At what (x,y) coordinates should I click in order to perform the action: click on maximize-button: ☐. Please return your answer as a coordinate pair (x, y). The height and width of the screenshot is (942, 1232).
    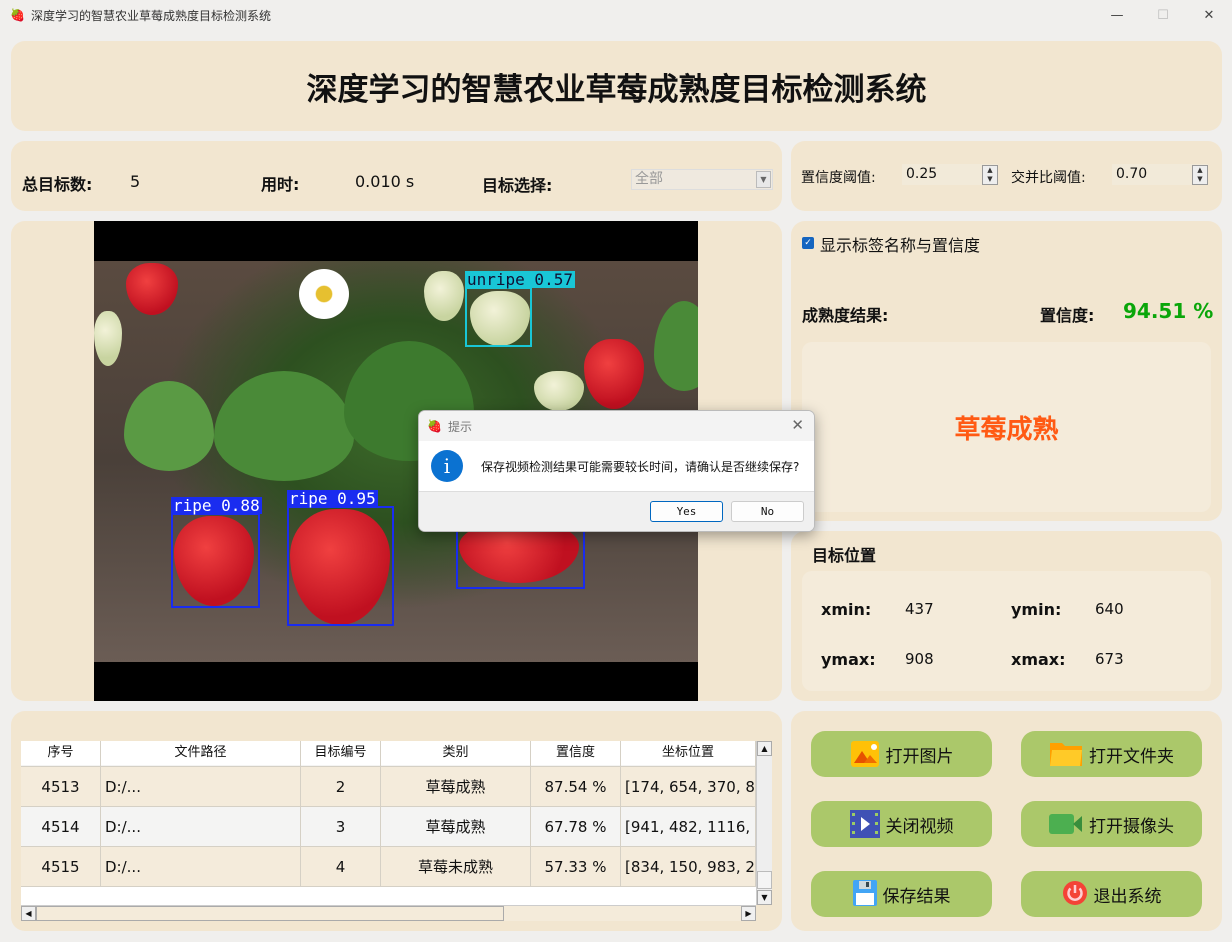
    Looking at the image, I should click on (1163, 15).